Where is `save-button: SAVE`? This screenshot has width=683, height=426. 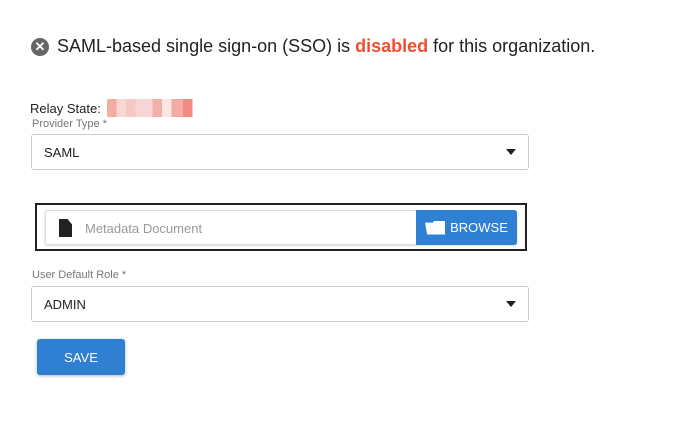
save-button: SAVE is located at coordinates (81, 357).